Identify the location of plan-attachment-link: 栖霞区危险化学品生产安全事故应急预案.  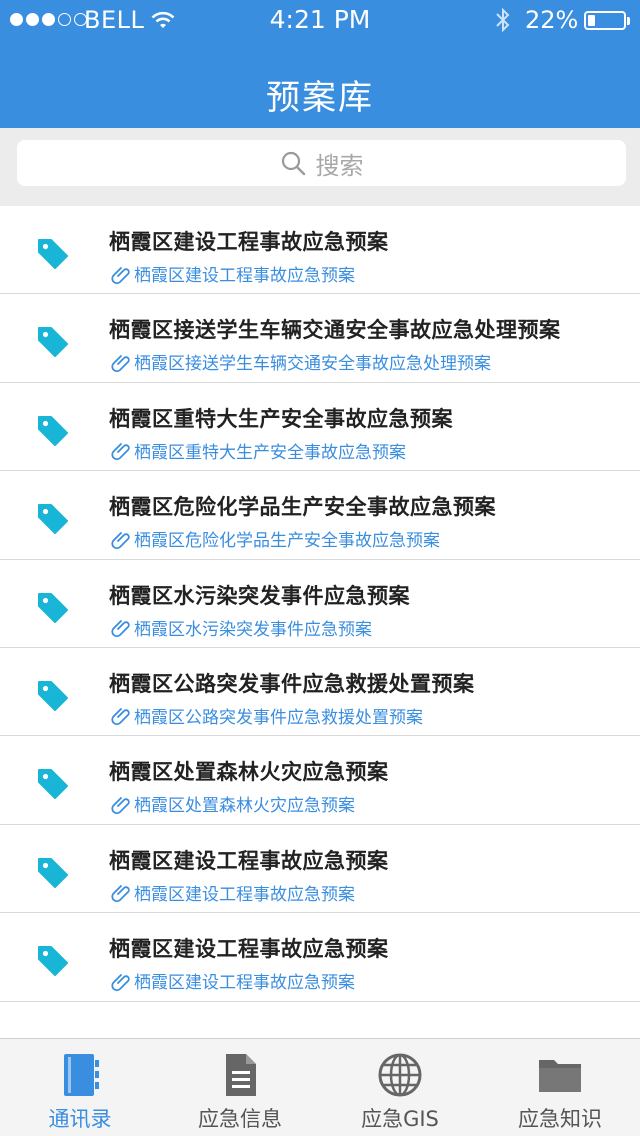
(274, 538).